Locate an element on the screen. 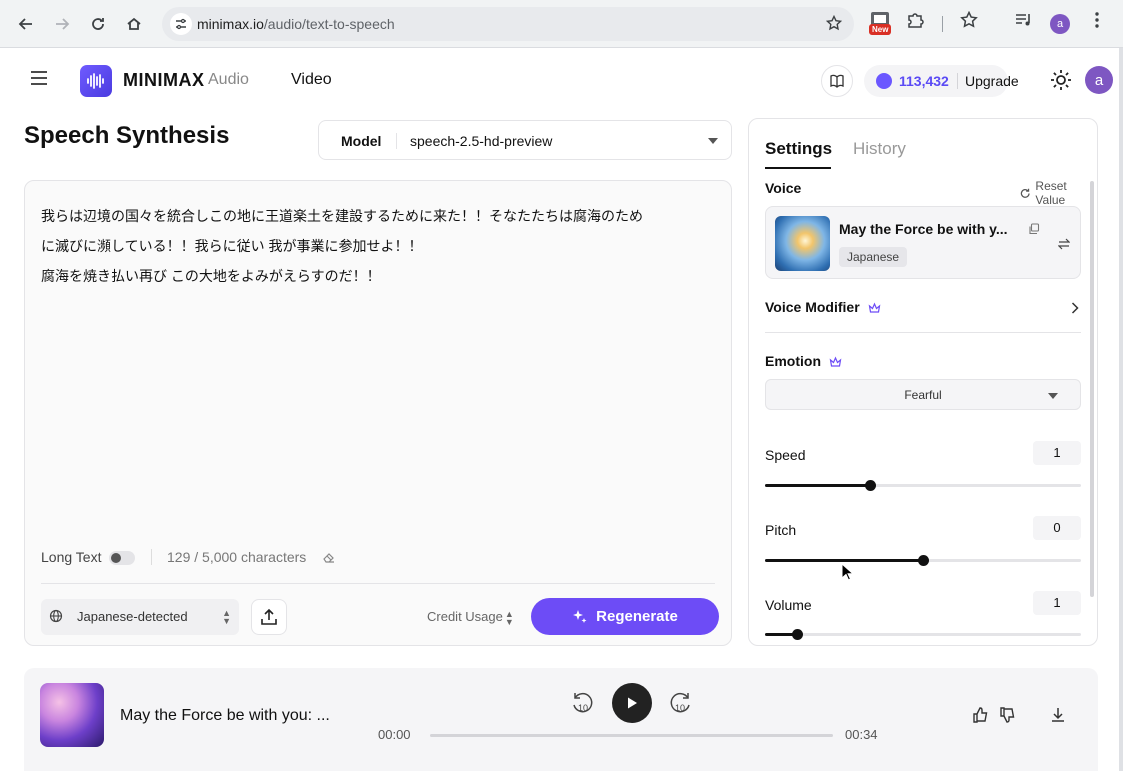 The width and height of the screenshot is (1123, 771). voice-language-tag: Japanese is located at coordinates (873, 257).